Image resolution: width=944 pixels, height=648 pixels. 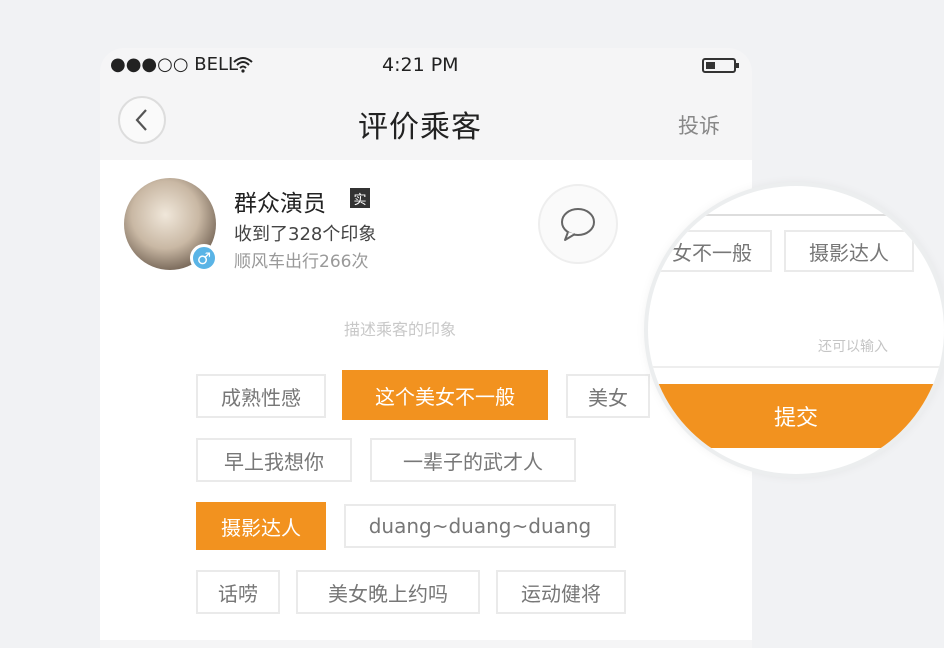 What do you see at coordinates (561, 592) in the screenshot?
I see `tag-10: 运动健将` at bounding box center [561, 592].